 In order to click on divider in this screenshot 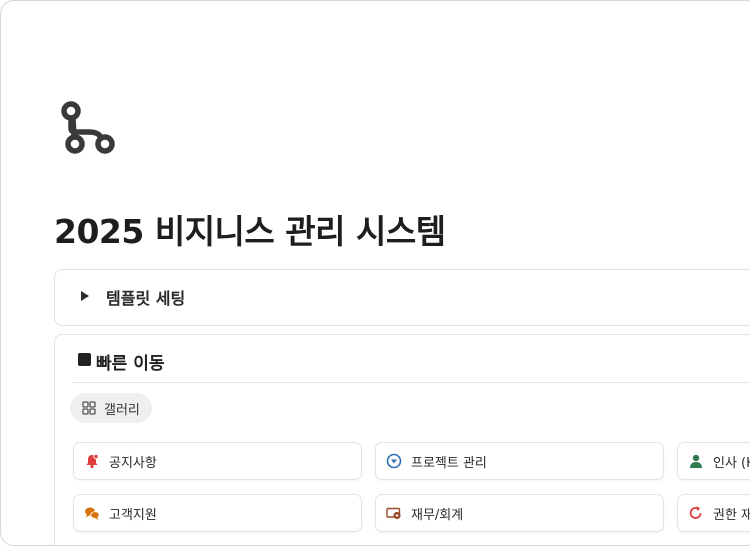, I will do `click(411, 382)`.